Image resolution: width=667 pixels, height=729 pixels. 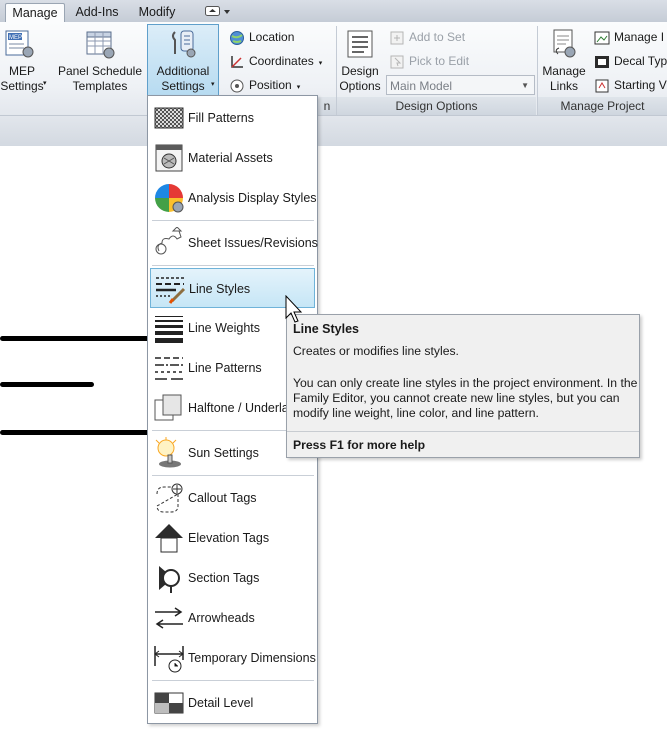 I want to click on menu-item-section-tags: Section Tags, so click(x=232, y=578).